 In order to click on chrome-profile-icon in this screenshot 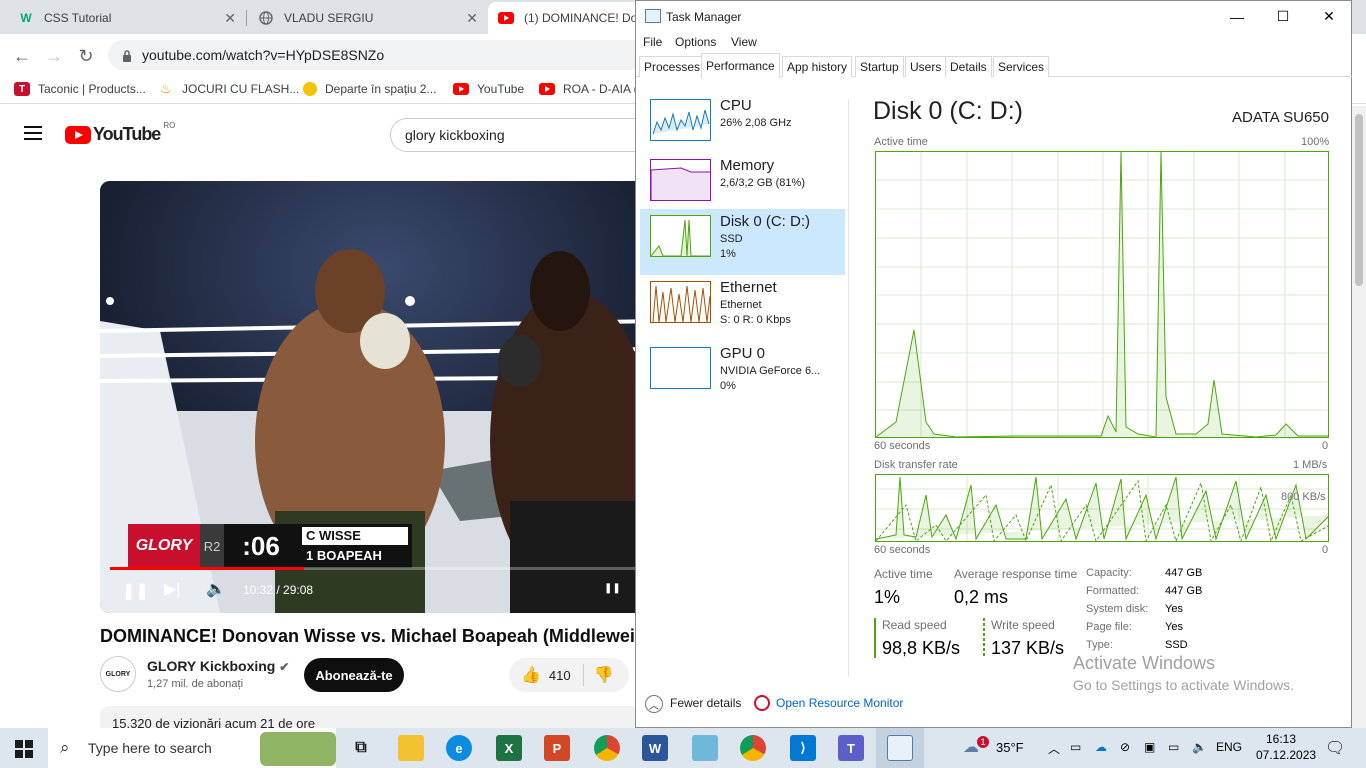, I will do `click(753, 748)`.